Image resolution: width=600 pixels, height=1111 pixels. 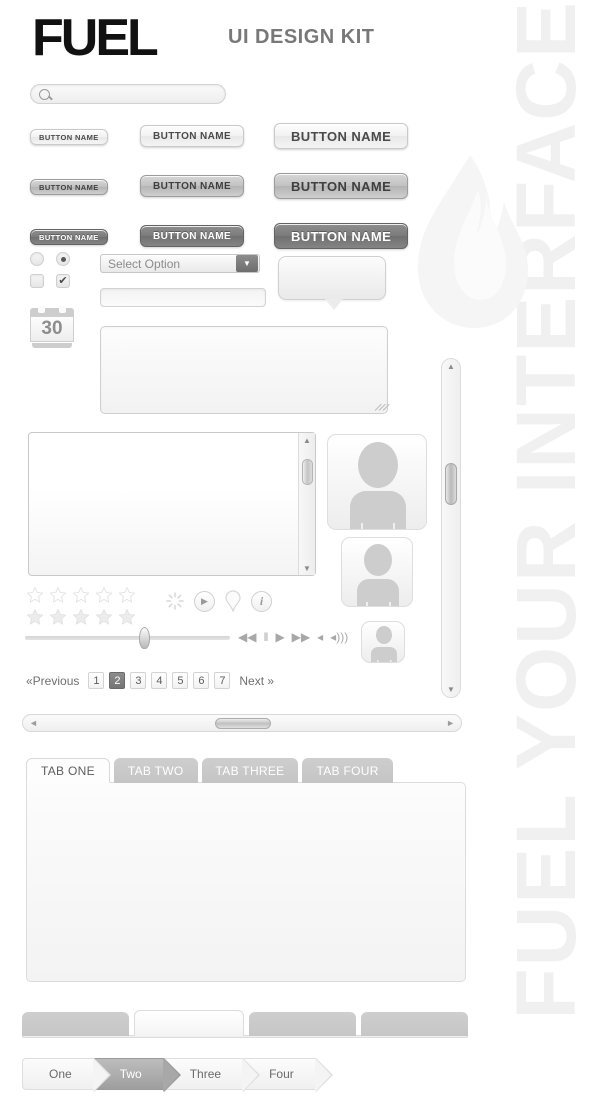 I want to click on page-number: 3, so click(x=138, y=680).